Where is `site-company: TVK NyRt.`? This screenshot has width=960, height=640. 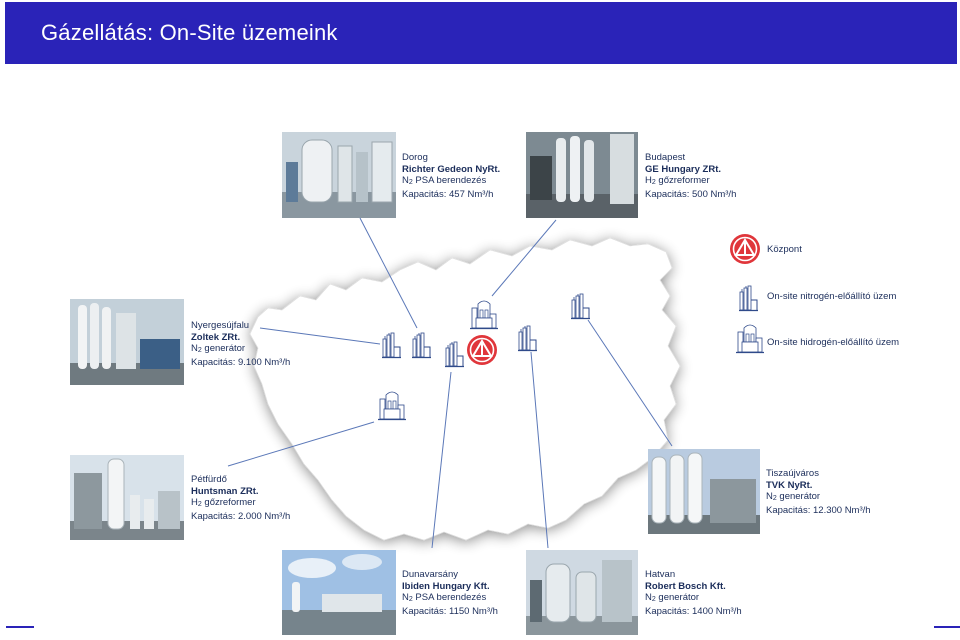
site-company: TVK NyRt. is located at coordinates (789, 485).